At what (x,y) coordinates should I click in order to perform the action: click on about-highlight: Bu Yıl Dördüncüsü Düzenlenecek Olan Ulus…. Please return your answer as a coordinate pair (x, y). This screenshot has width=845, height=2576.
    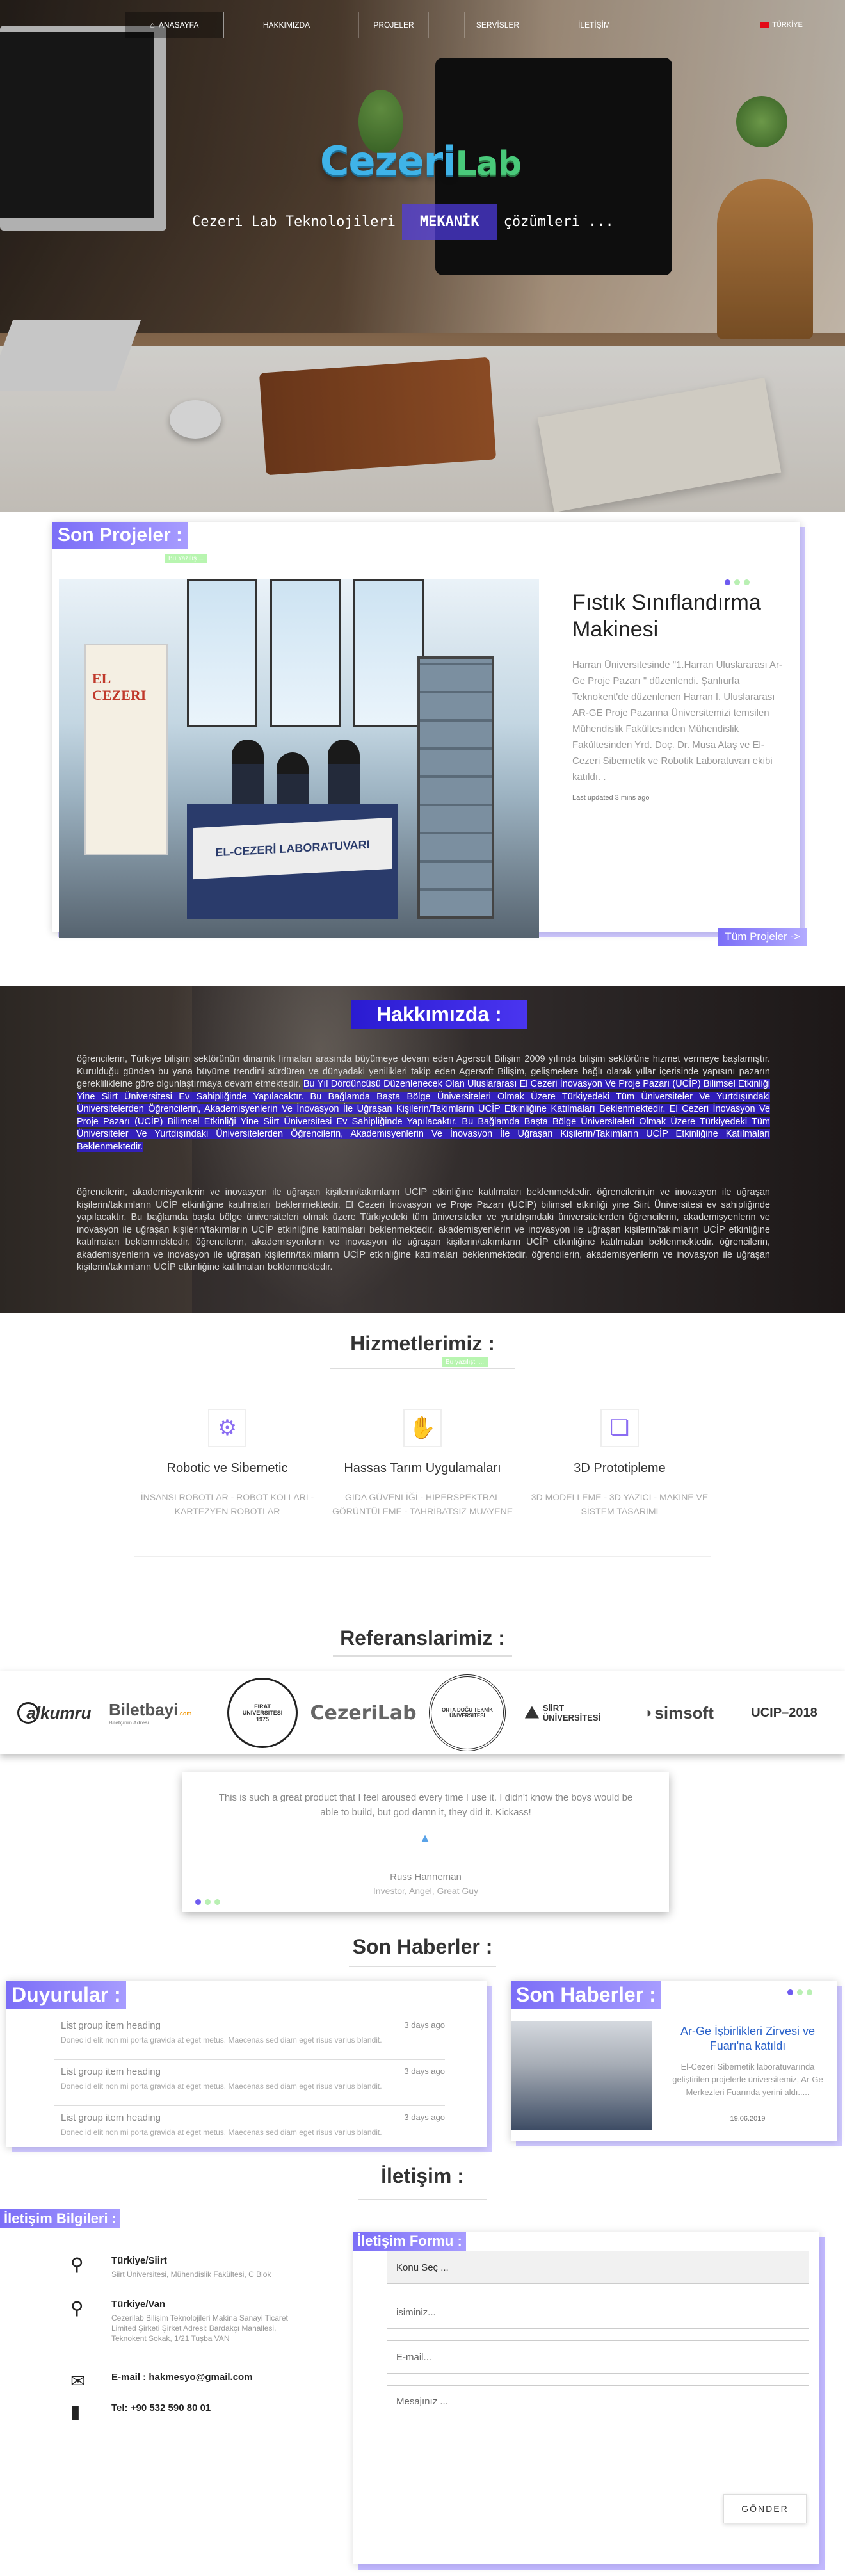
    Looking at the image, I should click on (423, 1115).